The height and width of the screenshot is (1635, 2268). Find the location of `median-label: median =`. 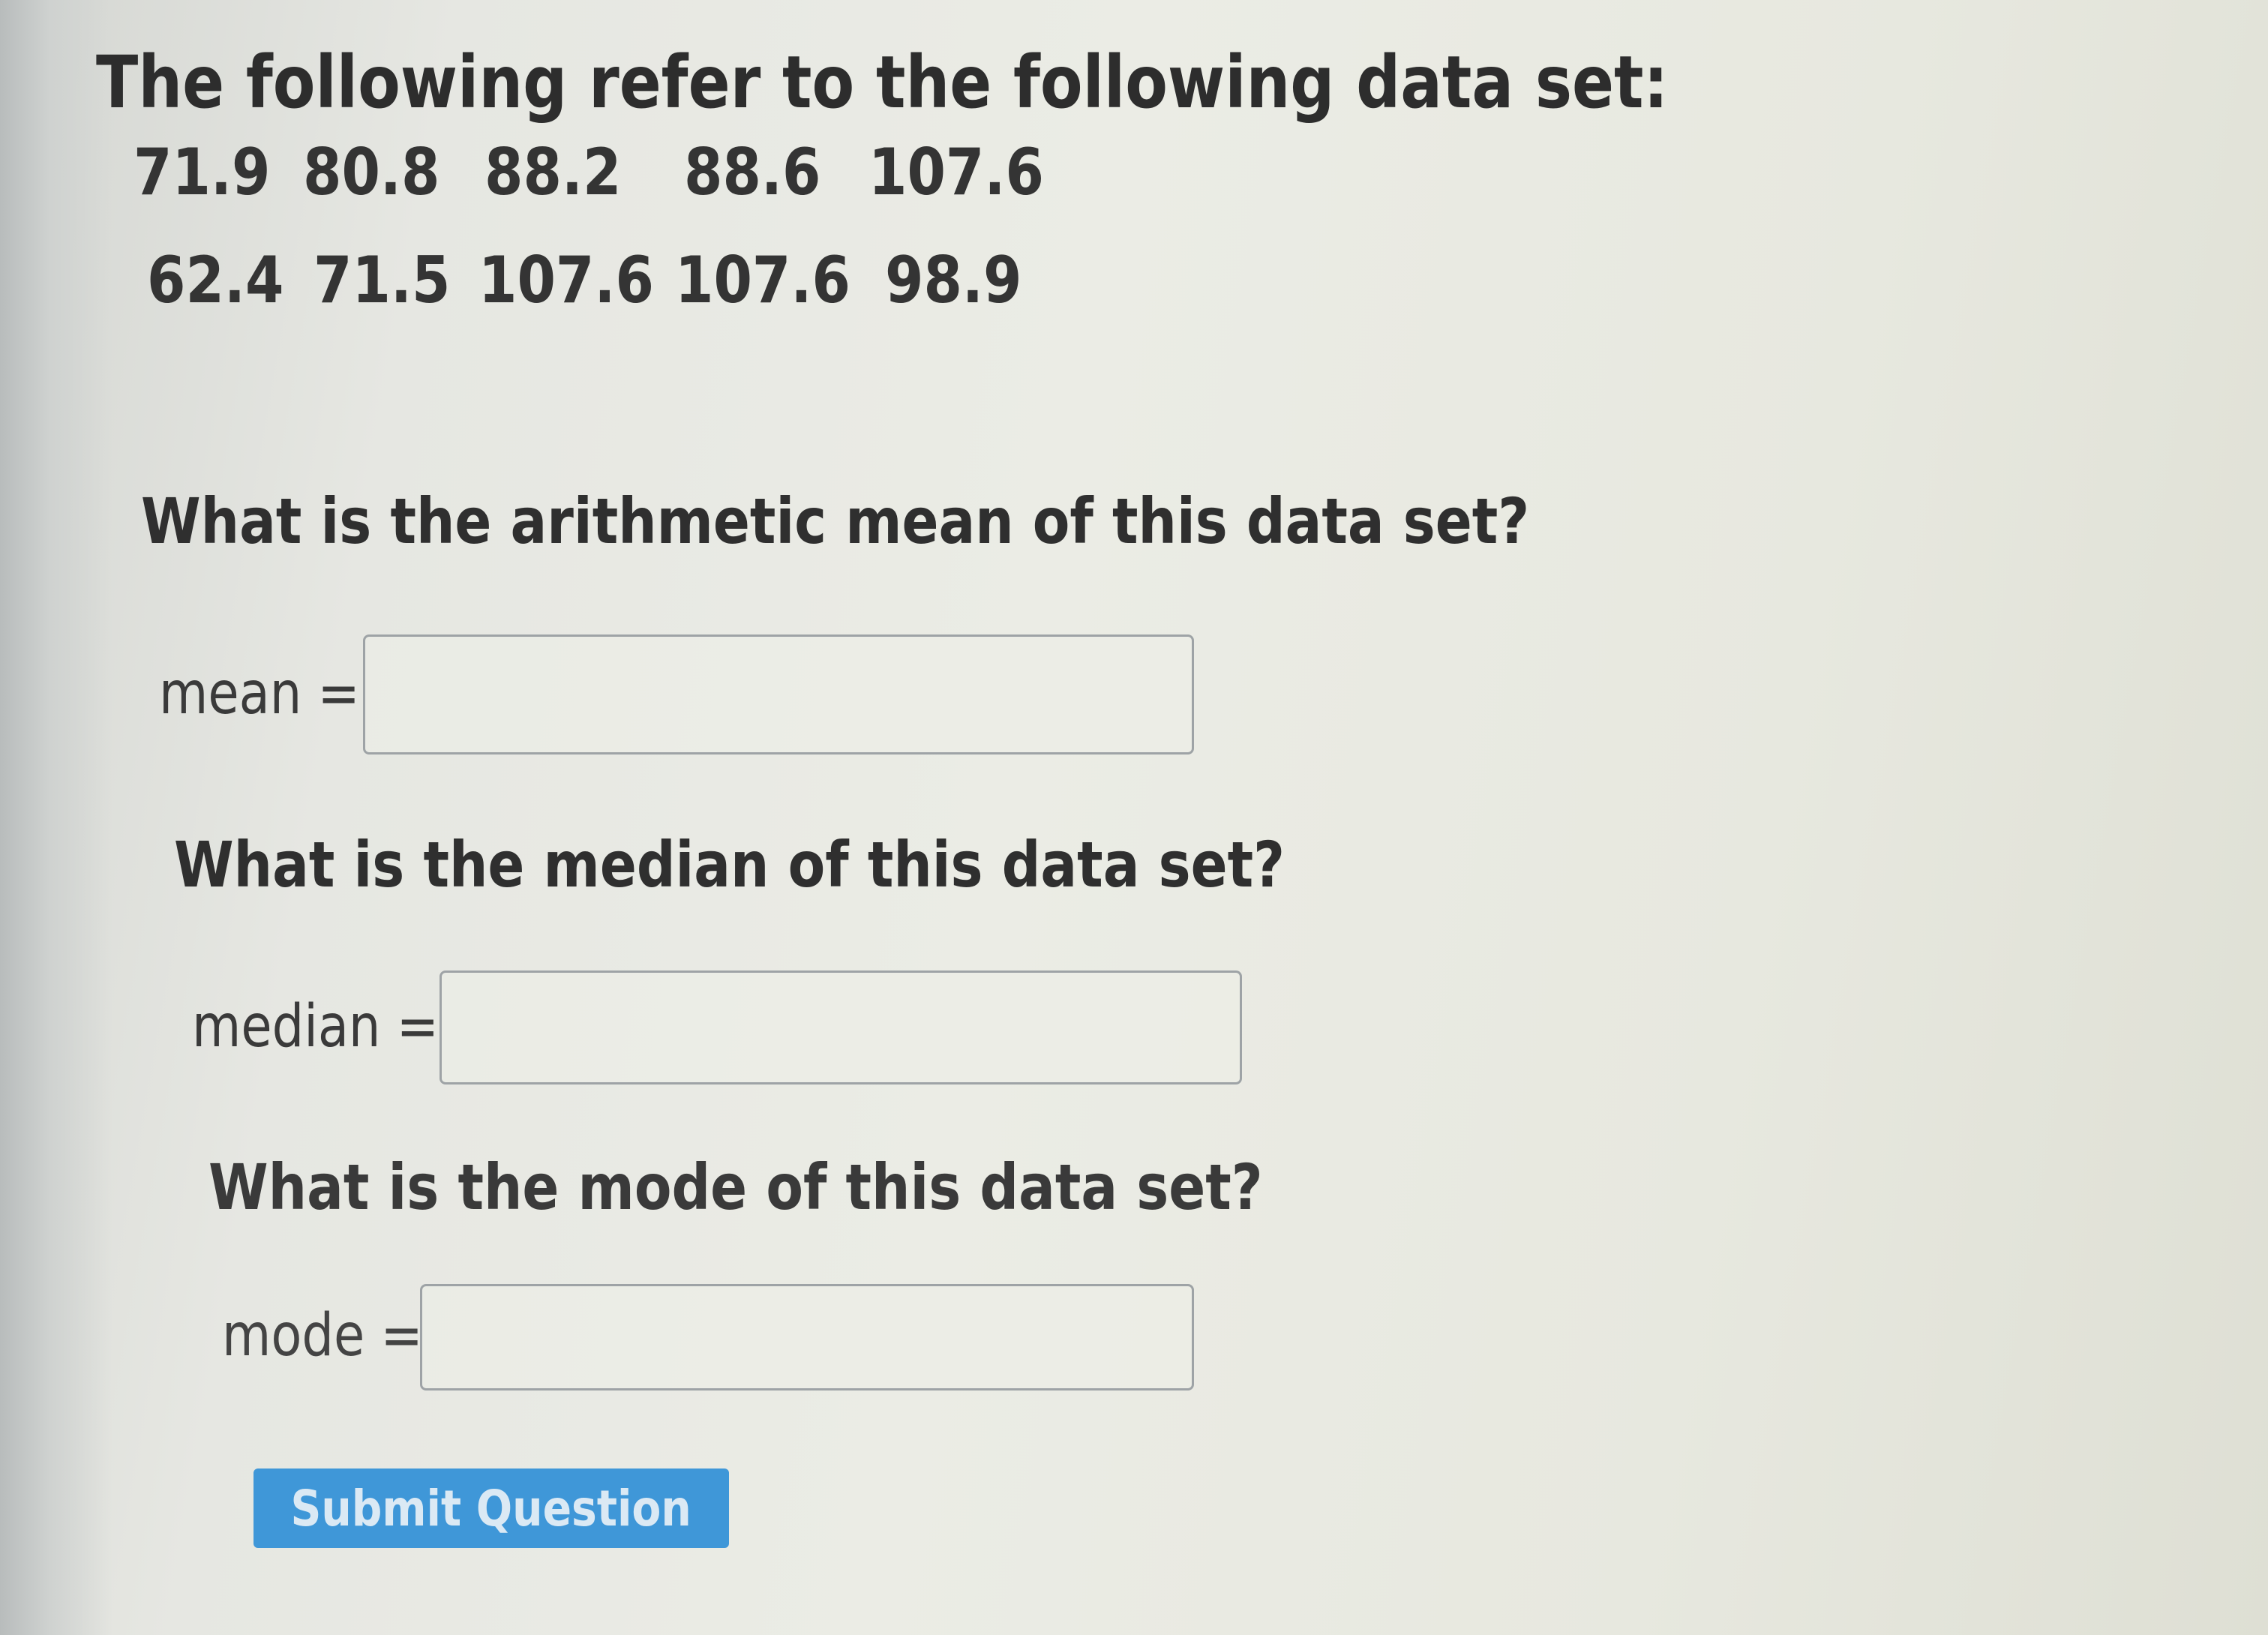

median-label: median = is located at coordinates (315, 1026).